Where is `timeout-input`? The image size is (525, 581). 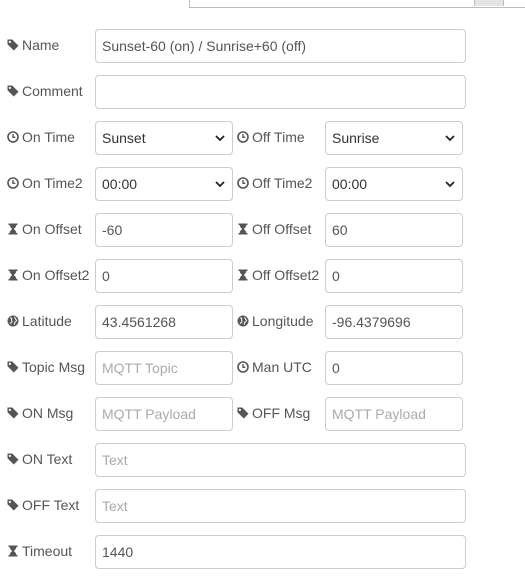
timeout-input is located at coordinates (280, 552).